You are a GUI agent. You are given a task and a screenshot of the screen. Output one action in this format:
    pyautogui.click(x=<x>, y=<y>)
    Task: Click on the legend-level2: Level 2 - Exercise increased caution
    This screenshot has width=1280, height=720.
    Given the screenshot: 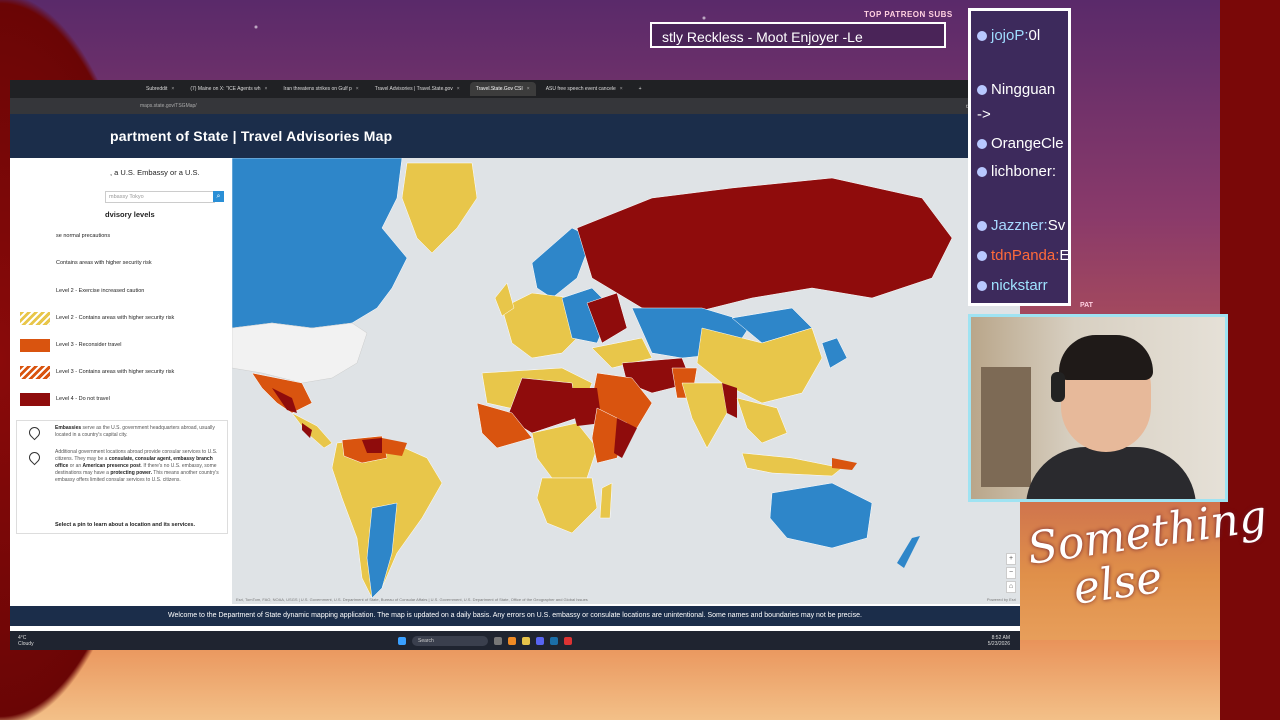 What is the action you would take?
    pyautogui.click(x=82, y=291)
    